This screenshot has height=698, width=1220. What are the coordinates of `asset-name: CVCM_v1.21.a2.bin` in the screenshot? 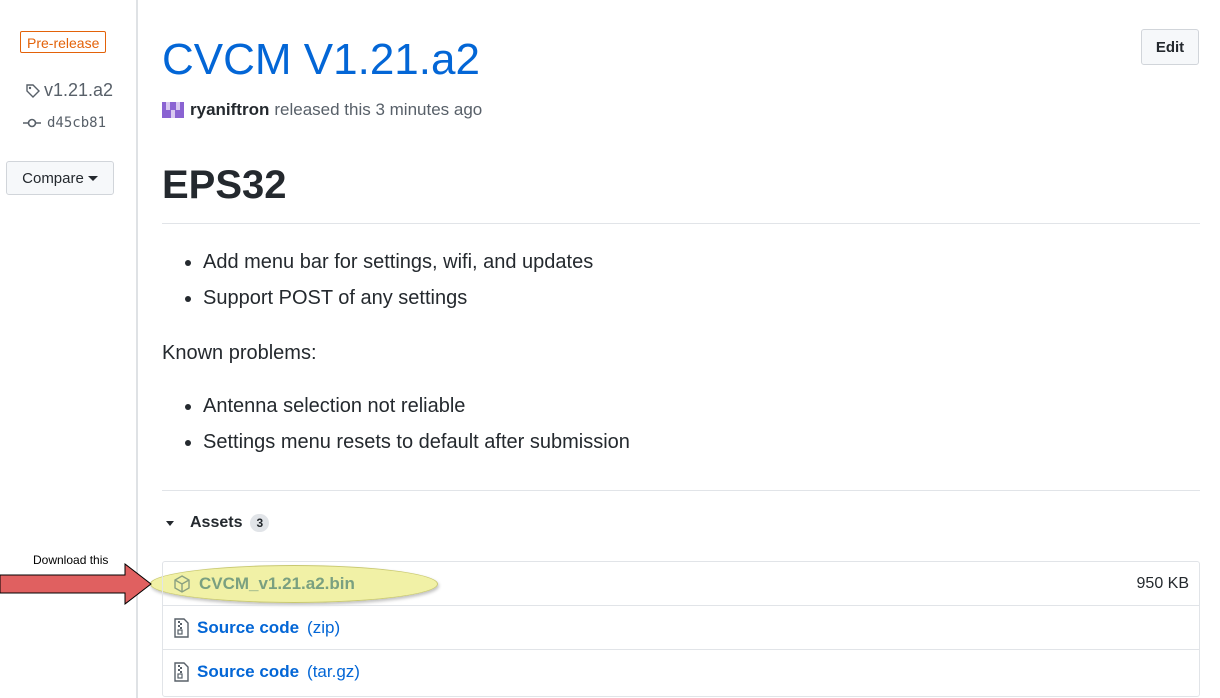 It's located at (277, 583).